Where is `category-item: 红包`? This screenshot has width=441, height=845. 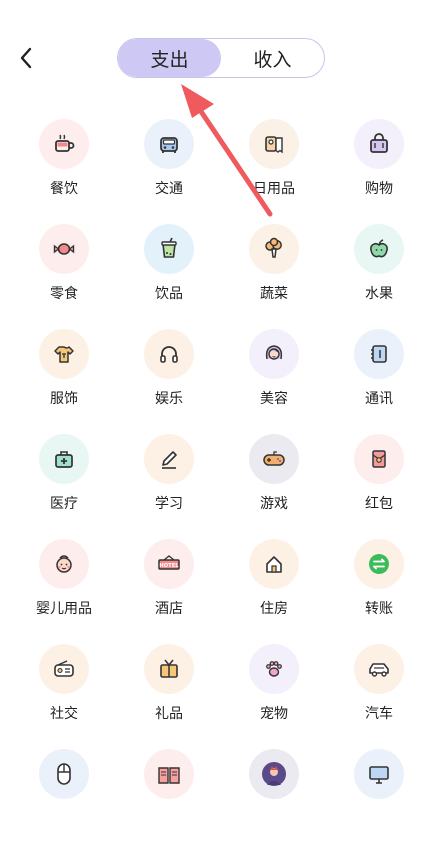
category-item: 红包 is located at coordinates (379, 482).